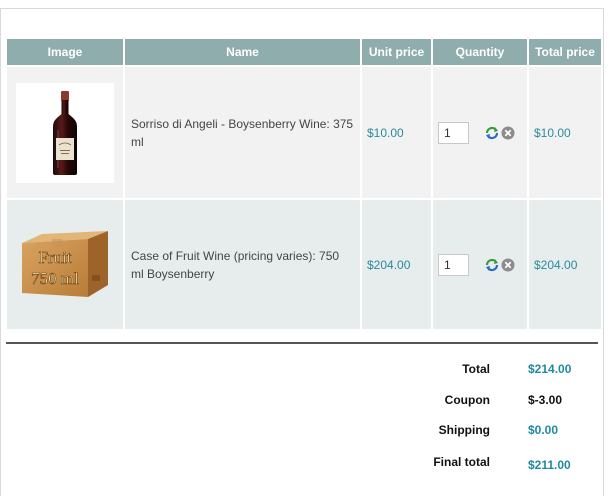 The image size is (611, 496). Describe the element at coordinates (500, 370) in the screenshot. I see `summary-total-row: Total $214.00` at that location.